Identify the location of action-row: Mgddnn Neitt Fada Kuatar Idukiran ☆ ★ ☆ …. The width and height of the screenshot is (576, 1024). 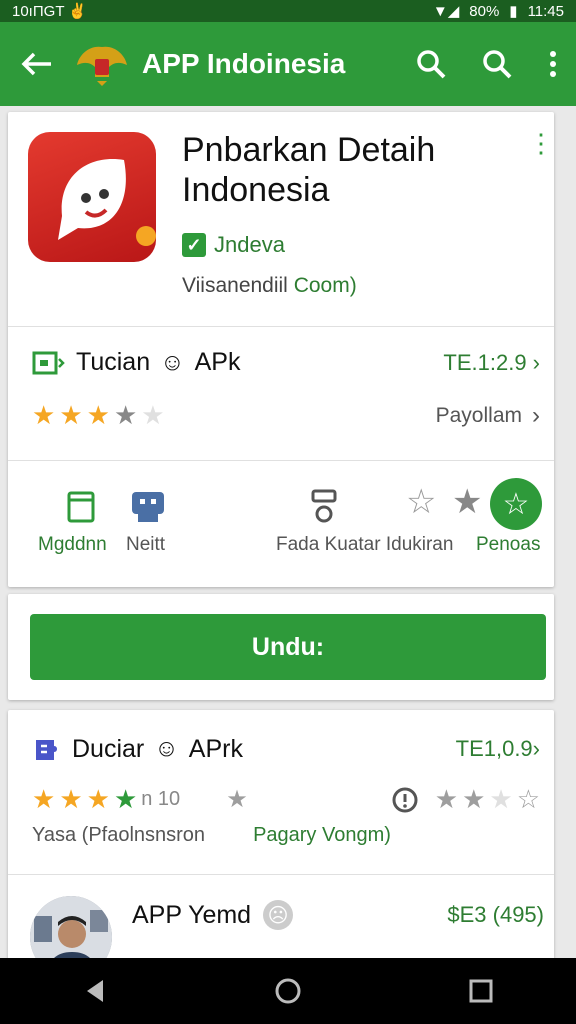
(281, 525).